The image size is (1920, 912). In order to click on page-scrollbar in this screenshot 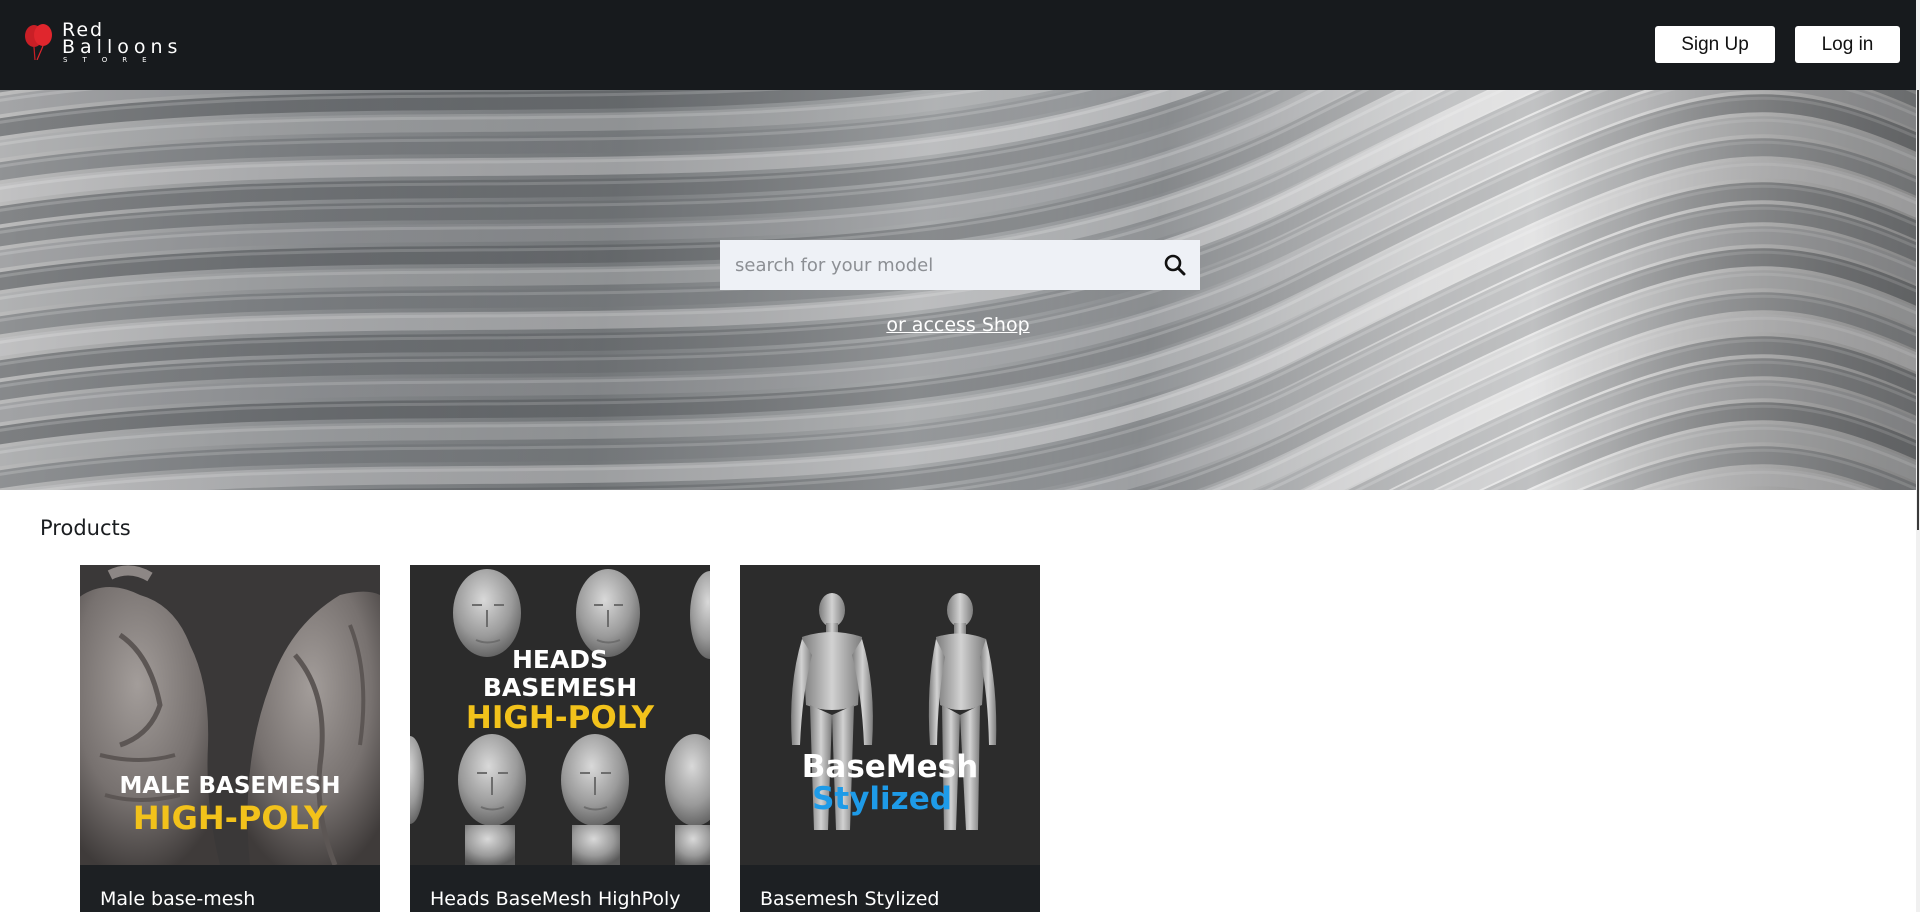, I will do `click(1918, 456)`.